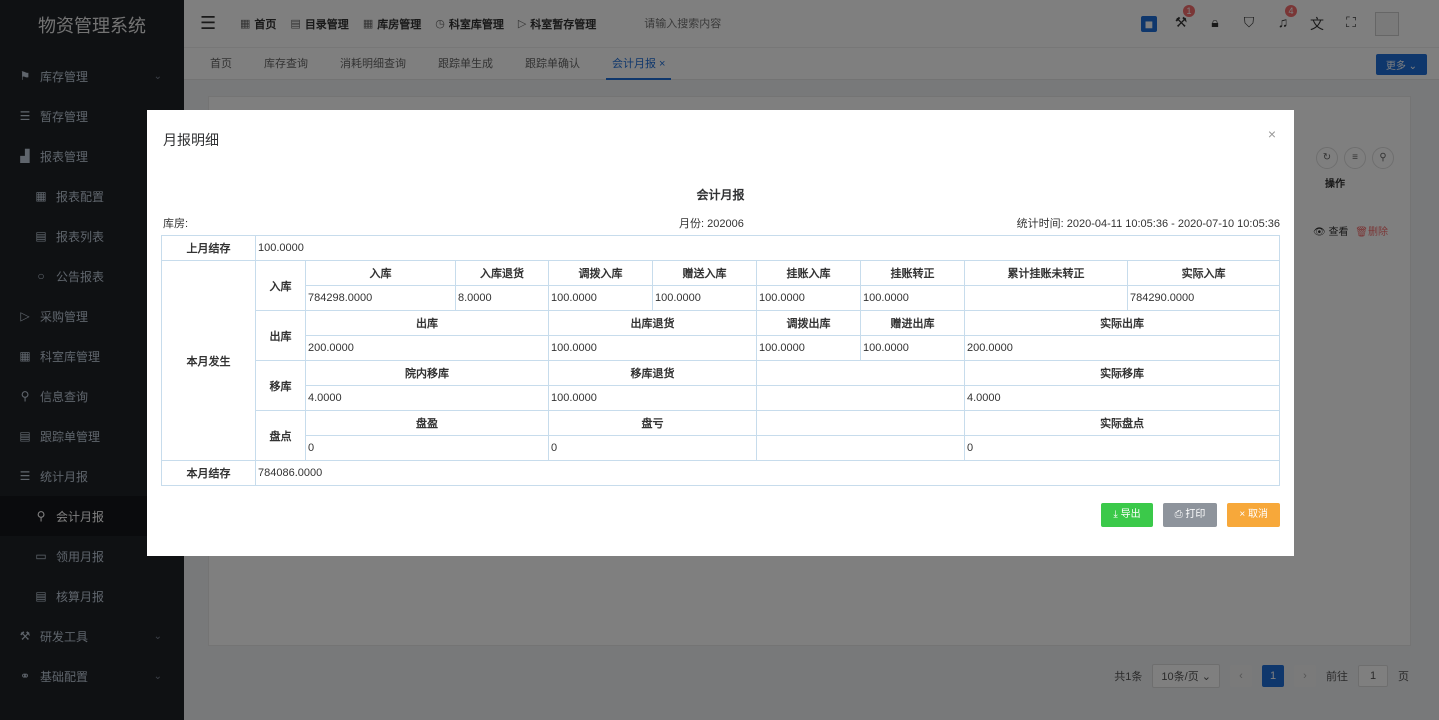 This screenshot has height=720, width=1439. Describe the element at coordinates (427, 323) in the screenshot. I see `out-header: 出库` at that location.